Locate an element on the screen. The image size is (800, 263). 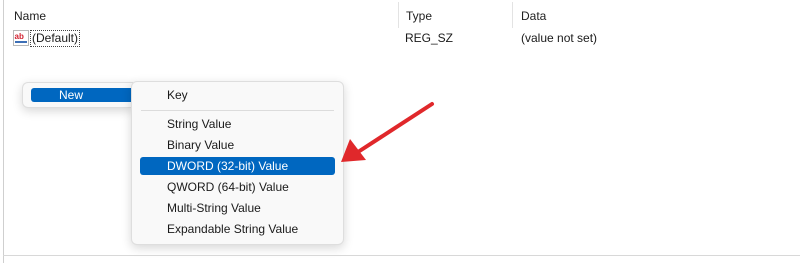
column-header-type: Type is located at coordinates (456, 16).